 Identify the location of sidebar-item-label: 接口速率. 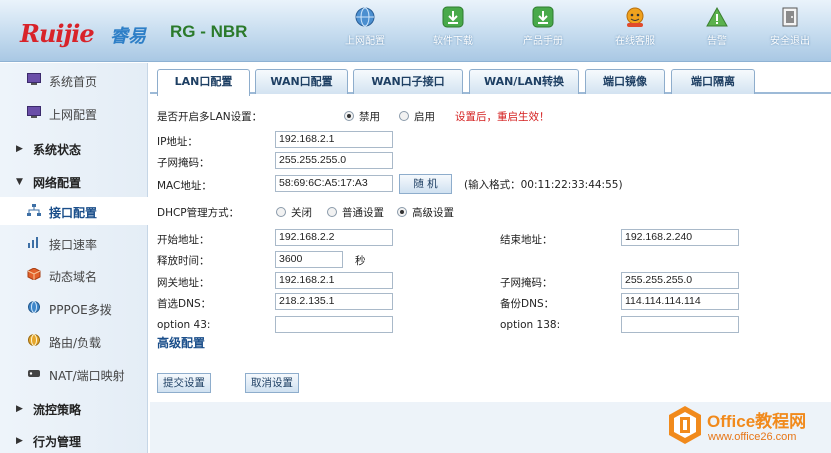
(73, 245).